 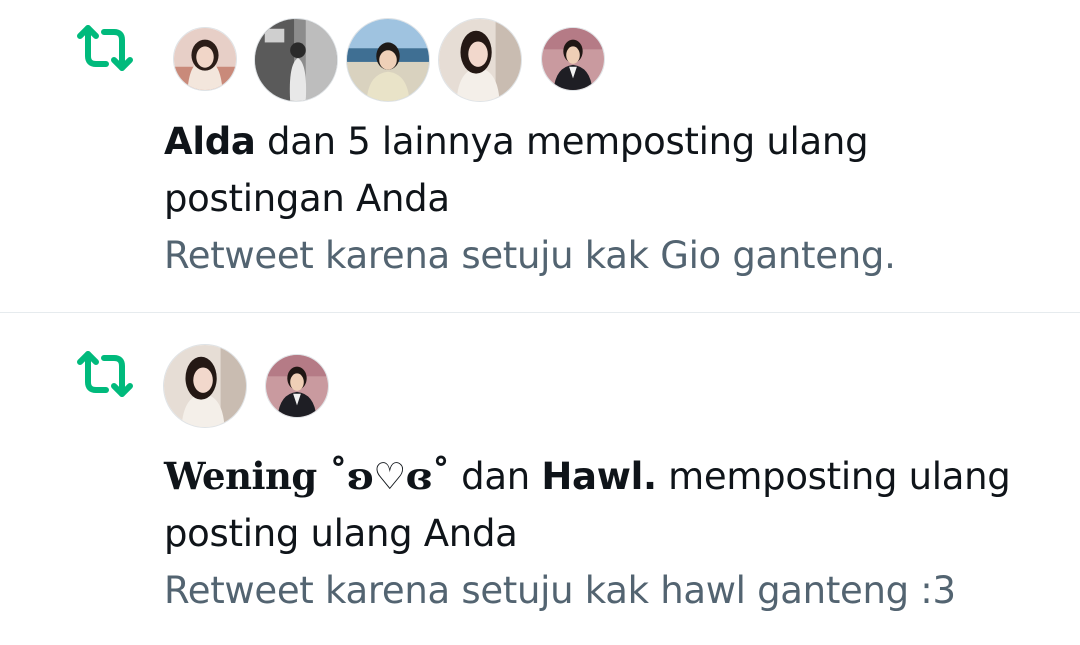 What do you see at coordinates (307, 476) in the screenshot?
I see `actor-name: Wening ˚ʚ♡ɞ˚` at bounding box center [307, 476].